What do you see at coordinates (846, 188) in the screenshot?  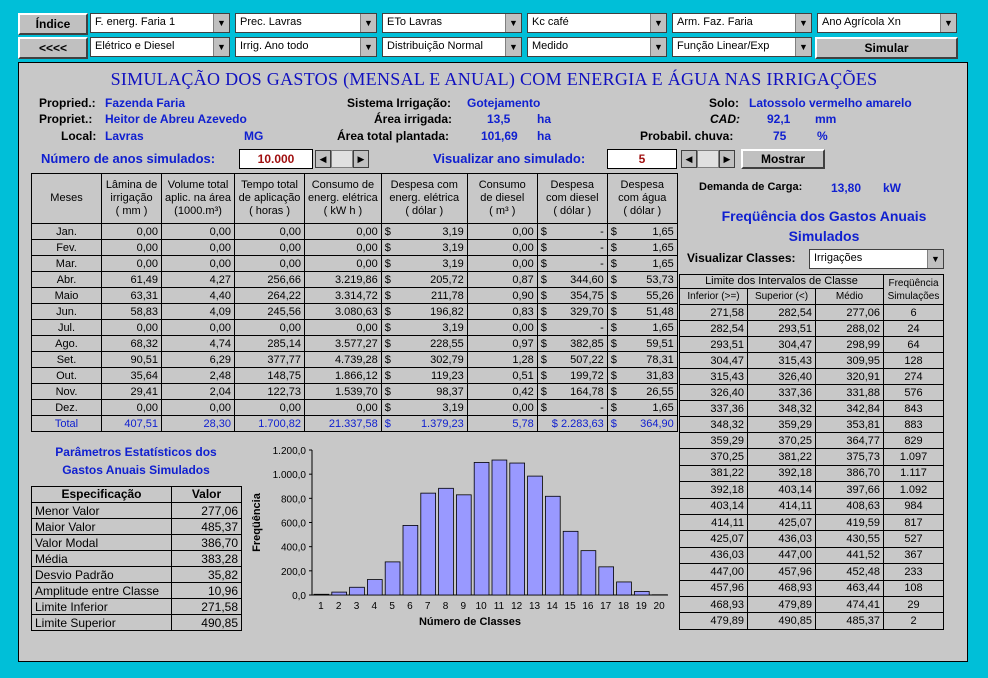 I see `demanda-value: 13,80` at bounding box center [846, 188].